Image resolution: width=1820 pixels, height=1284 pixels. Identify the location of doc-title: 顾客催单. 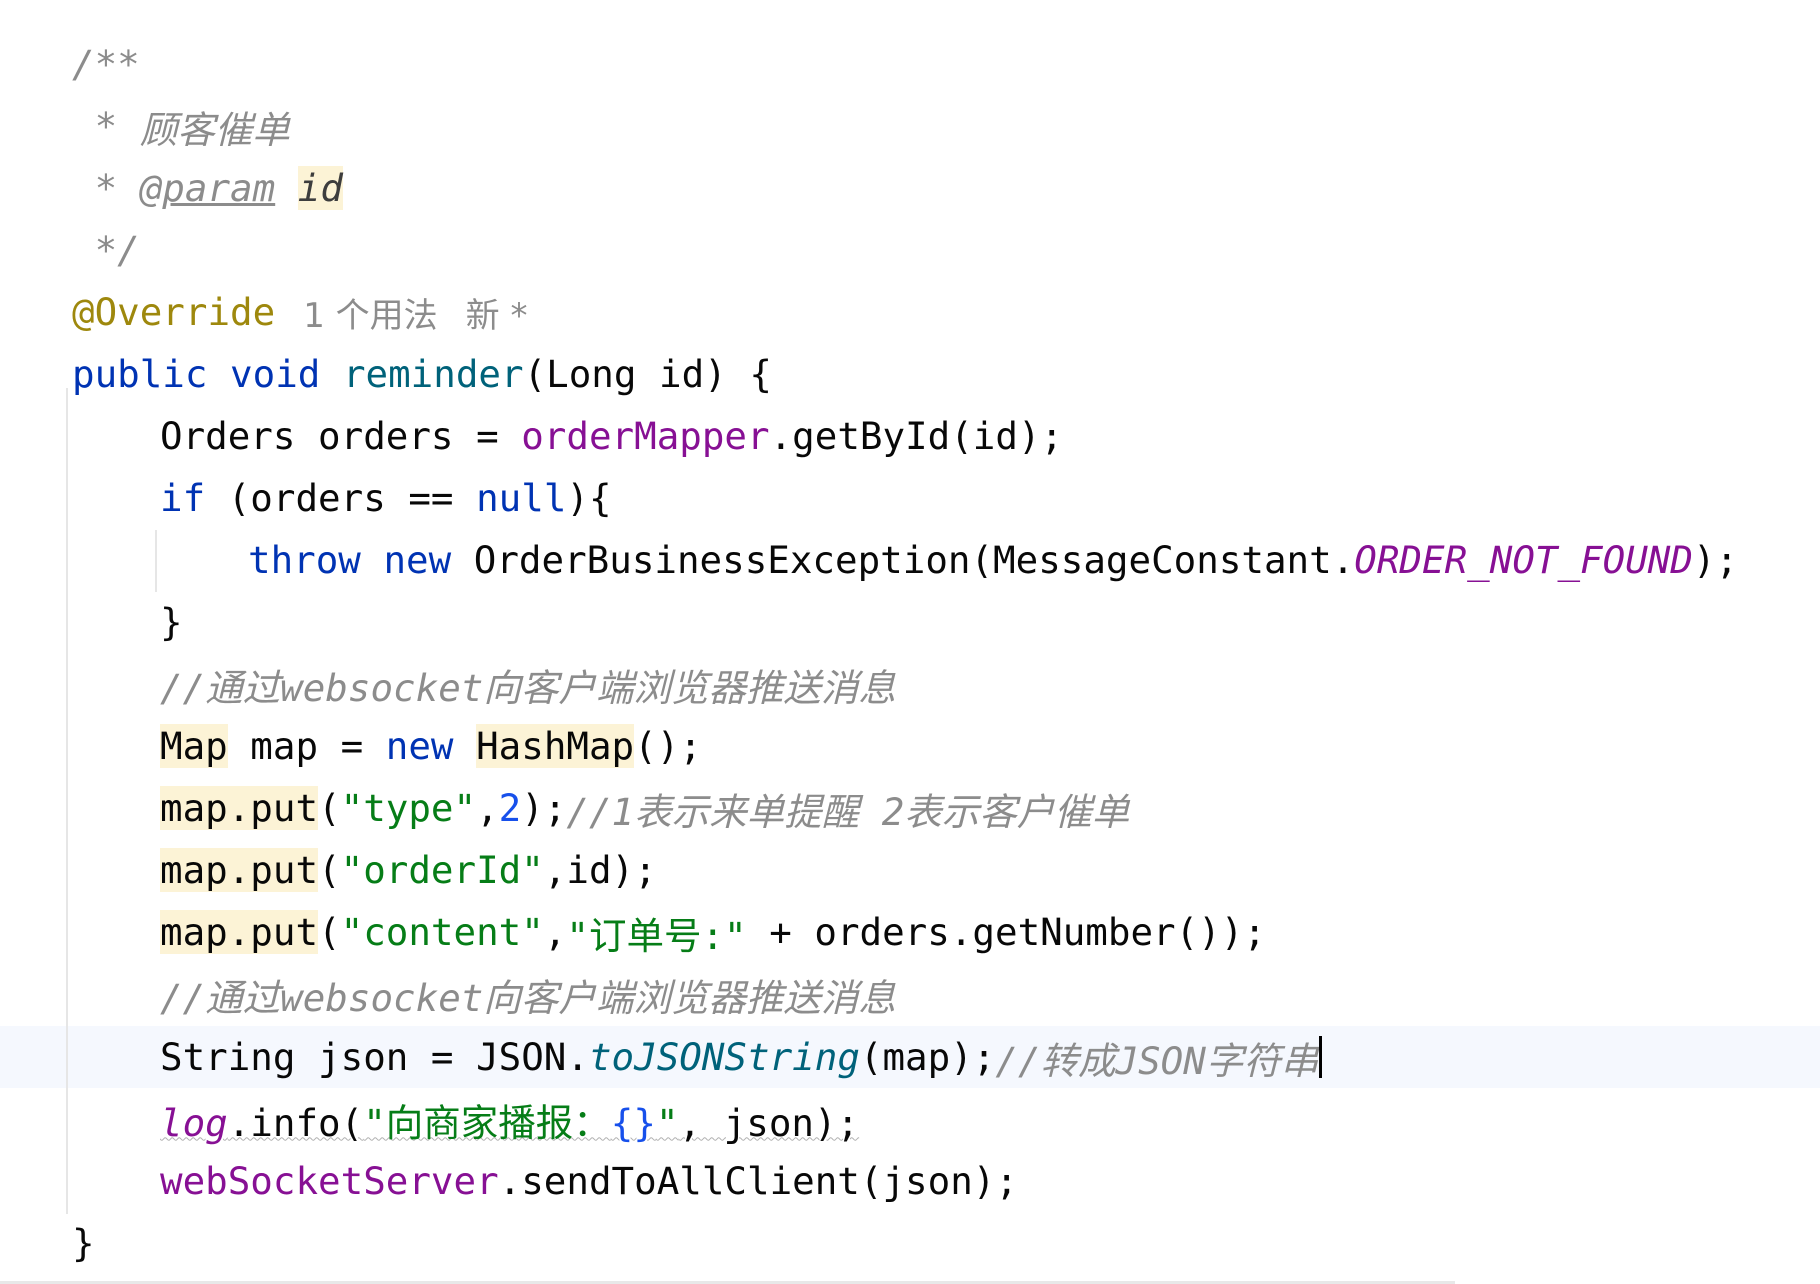
(214, 129).